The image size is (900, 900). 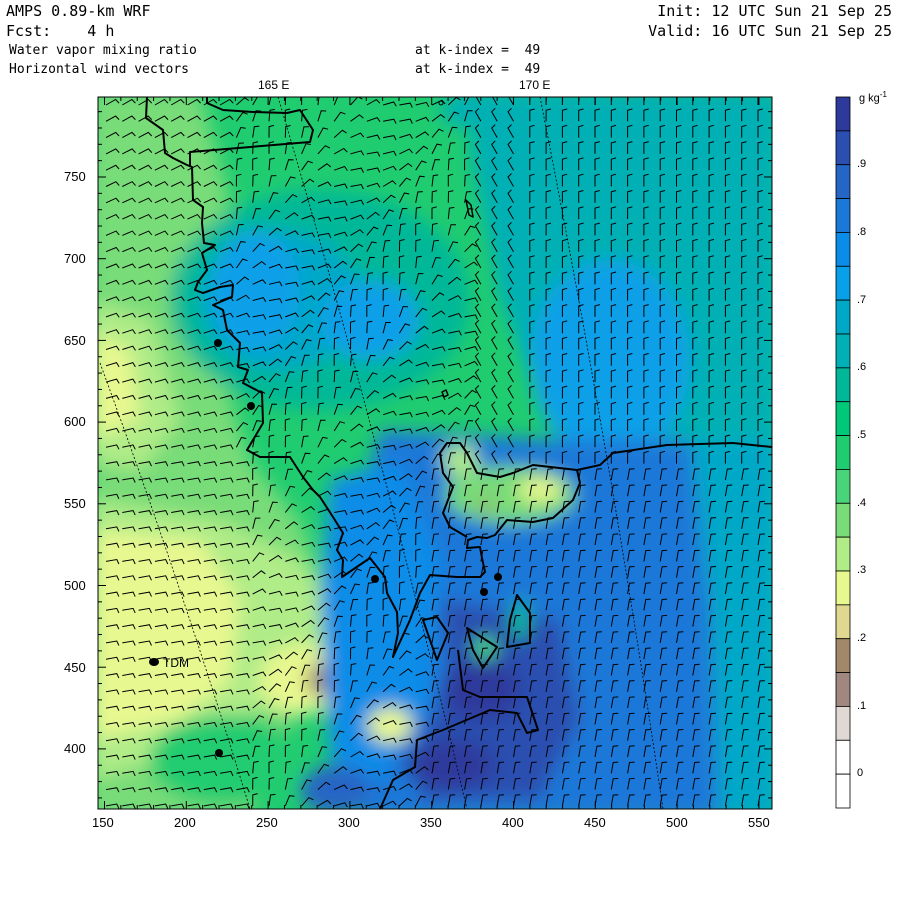 What do you see at coordinates (75, 258) in the screenshot?
I see `y-tick-label: 700` at bounding box center [75, 258].